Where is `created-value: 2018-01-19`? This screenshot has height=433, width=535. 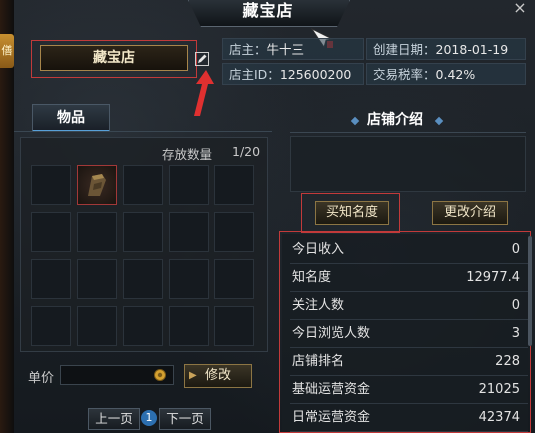 created-value: 2018-01-19 is located at coordinates (472, 49).